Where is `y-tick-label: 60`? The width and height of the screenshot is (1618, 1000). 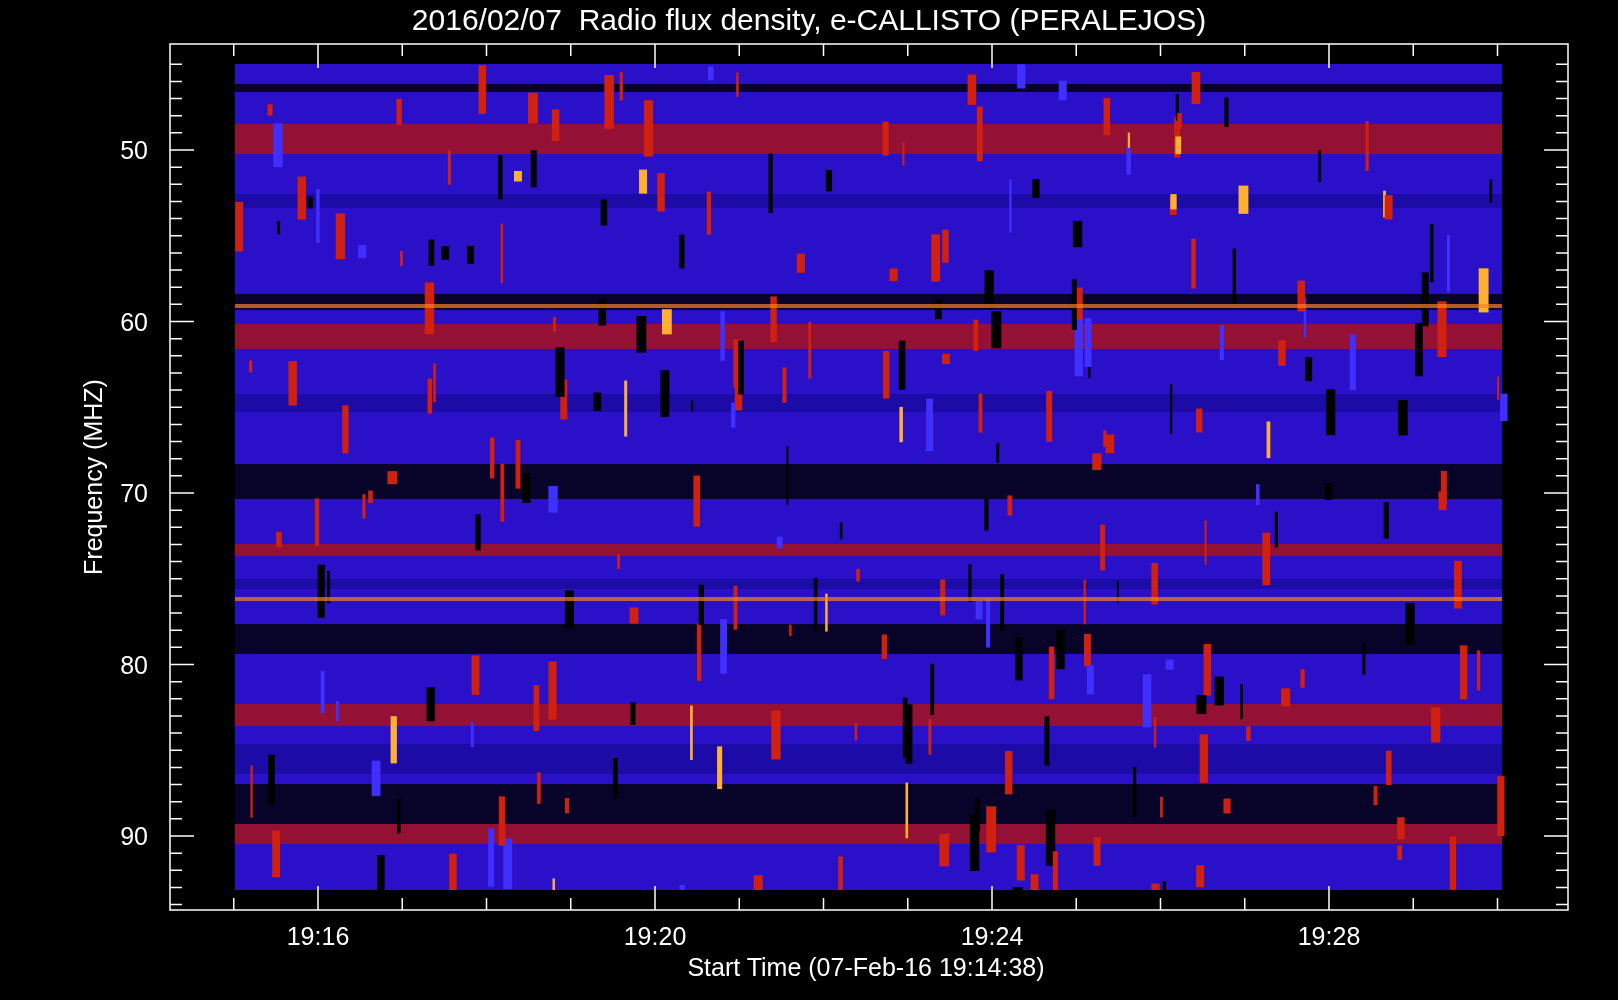 y-tick-label: 60 is located at coordinates (134, 321).